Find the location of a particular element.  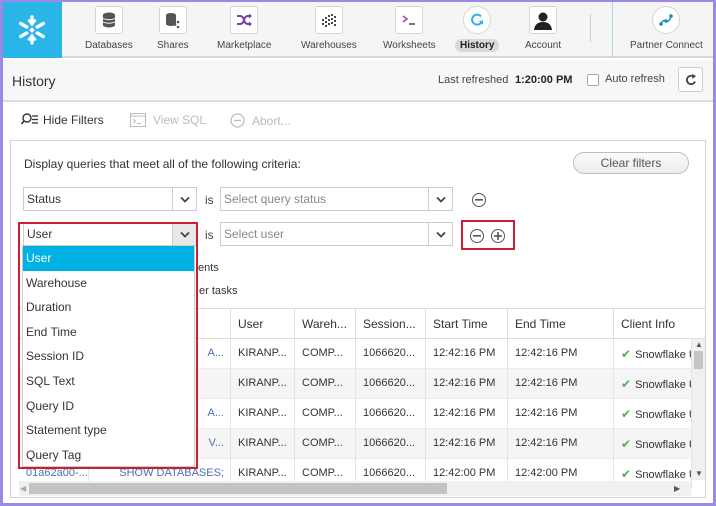

nav-account: Account is located at coordinates (543, 30).